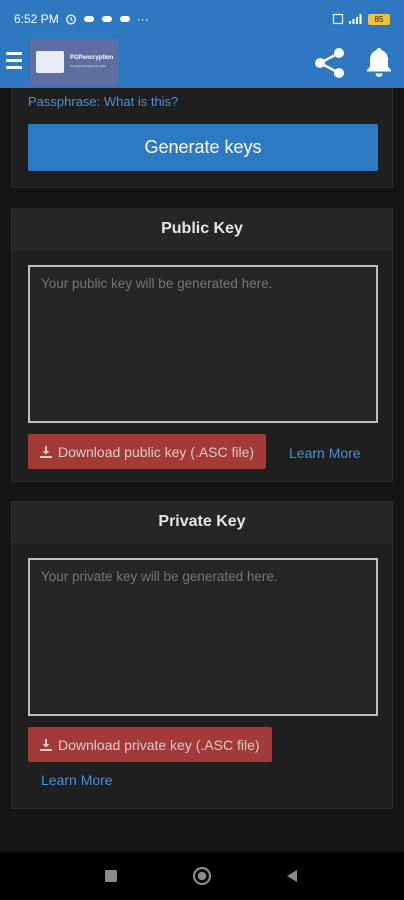 This screenshot has width=404, height=900. I want to click on share-icon, so click(330, 63).